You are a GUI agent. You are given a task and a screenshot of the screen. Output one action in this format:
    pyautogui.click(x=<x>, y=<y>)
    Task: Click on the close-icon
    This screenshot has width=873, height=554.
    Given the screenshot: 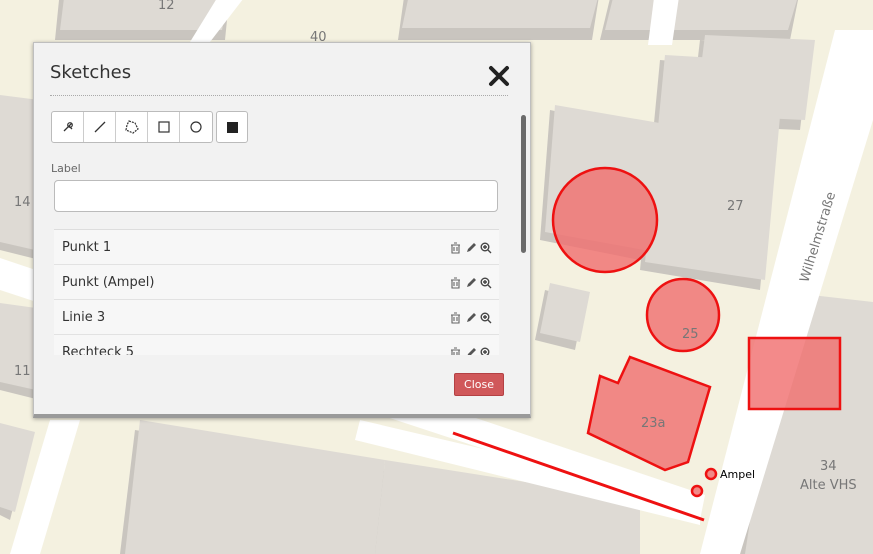 What is the action you would take?
    pyautogui.click(x=499, y=76)
    